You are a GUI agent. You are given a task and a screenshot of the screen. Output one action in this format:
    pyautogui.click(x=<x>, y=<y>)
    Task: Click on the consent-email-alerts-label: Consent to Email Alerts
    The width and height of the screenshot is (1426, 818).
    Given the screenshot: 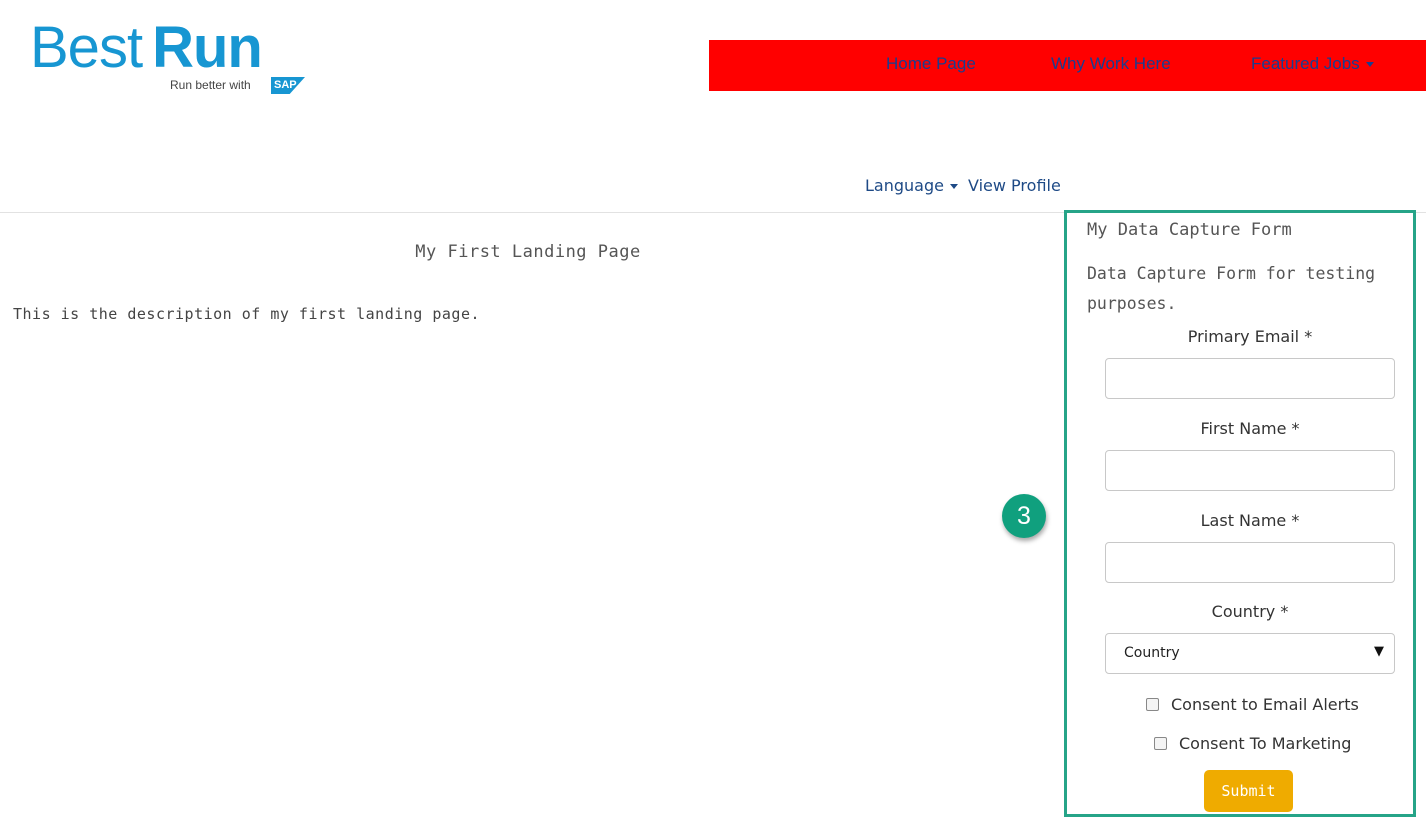 What is the action you would take?
    pyautogui.click(x=1265, y=704)
    